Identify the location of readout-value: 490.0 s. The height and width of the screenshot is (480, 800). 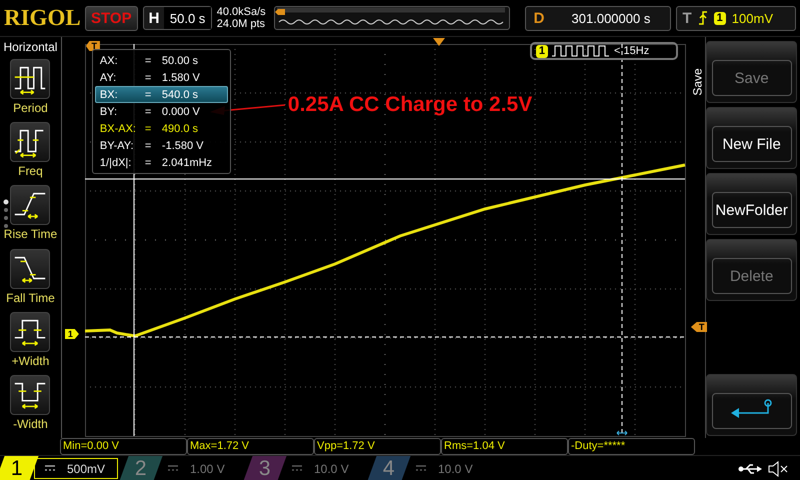
(181, 128).